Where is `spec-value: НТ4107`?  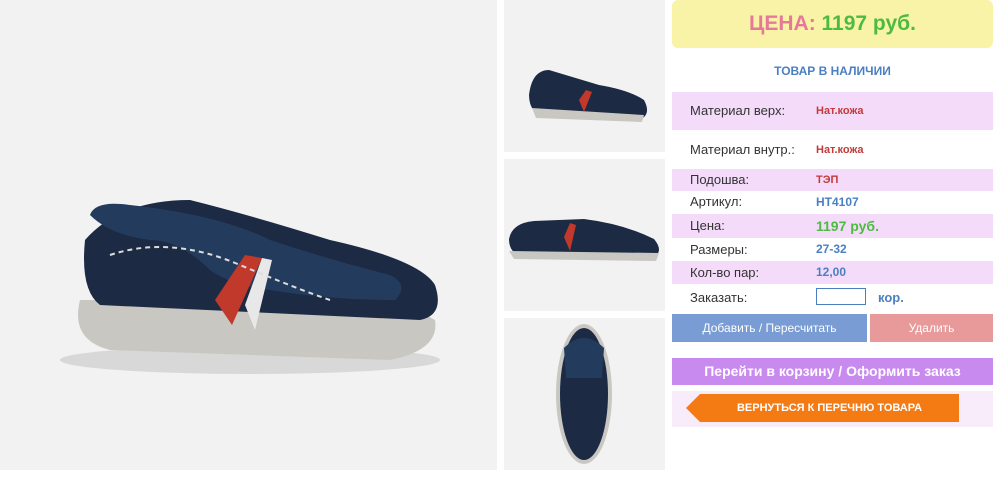
spec-value: НТ4107 is located at coordinates (837, 202).